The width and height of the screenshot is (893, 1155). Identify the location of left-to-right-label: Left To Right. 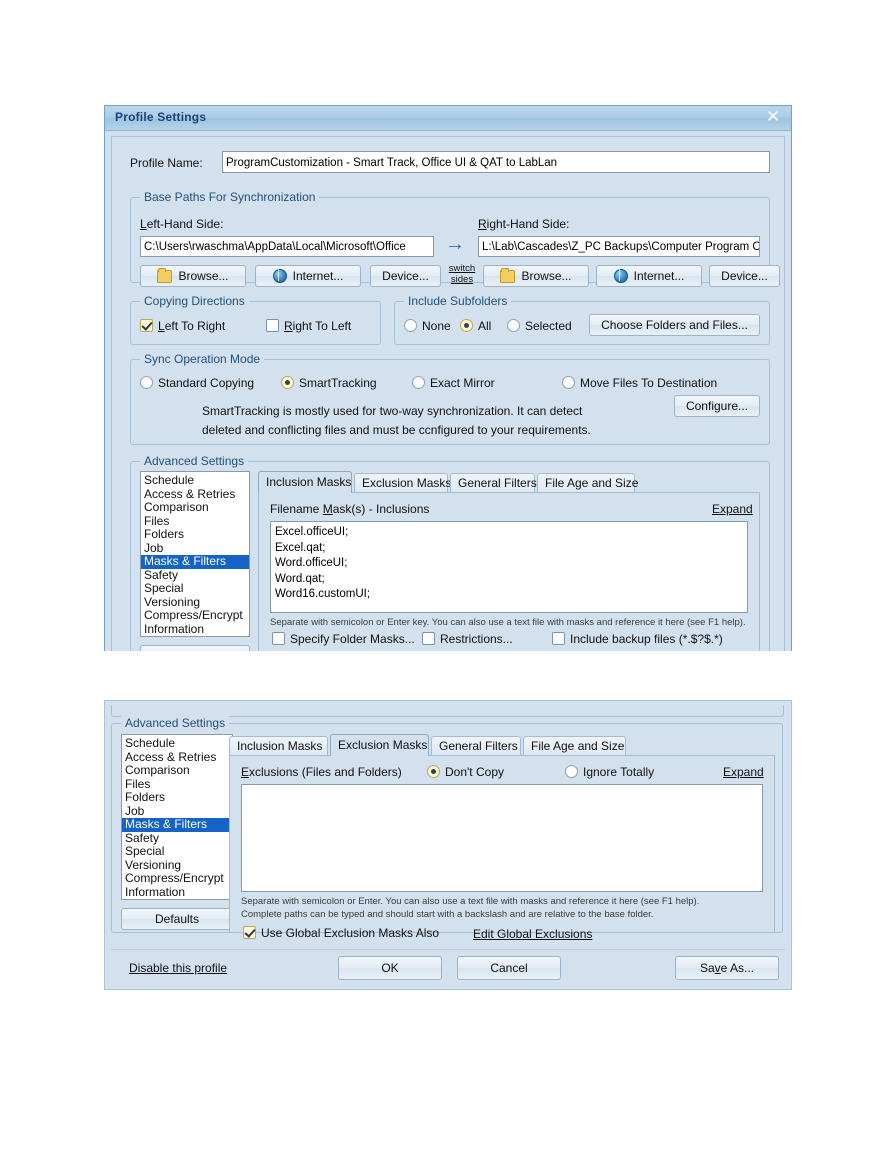
(192, 326).